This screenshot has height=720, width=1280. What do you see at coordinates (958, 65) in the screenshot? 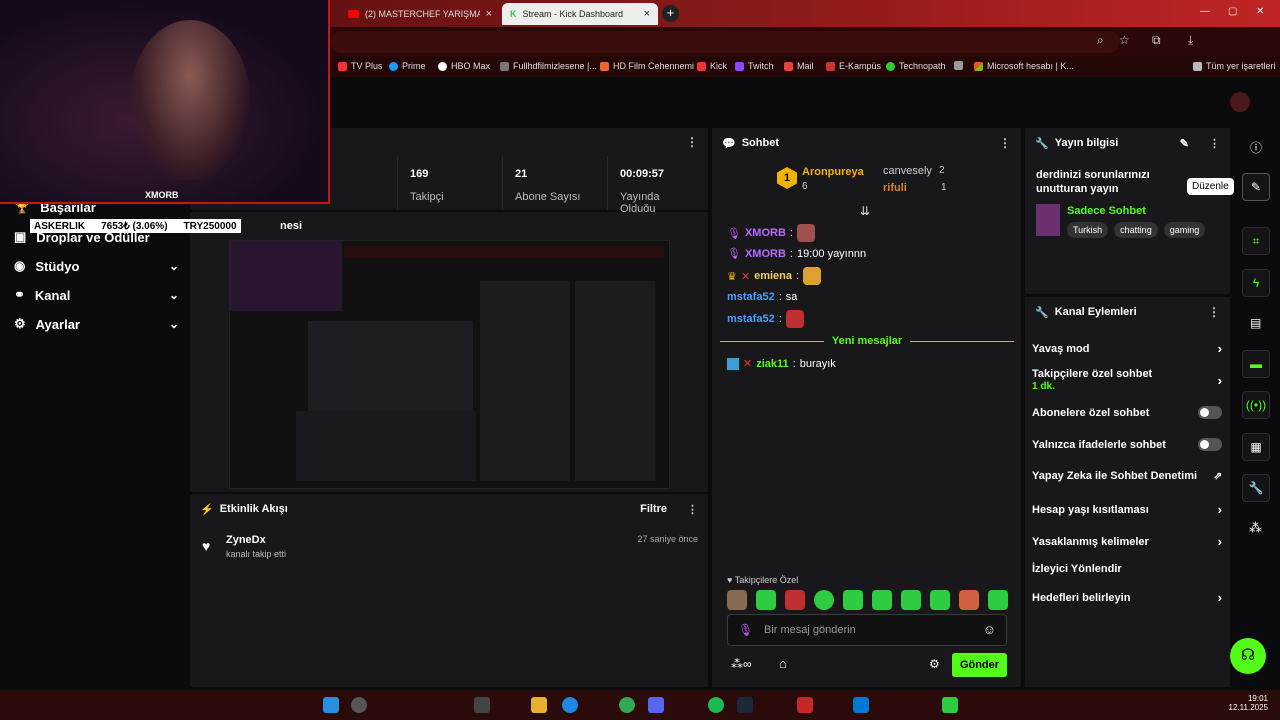
I see `bookmark-item` at bounding box center [958, 65].